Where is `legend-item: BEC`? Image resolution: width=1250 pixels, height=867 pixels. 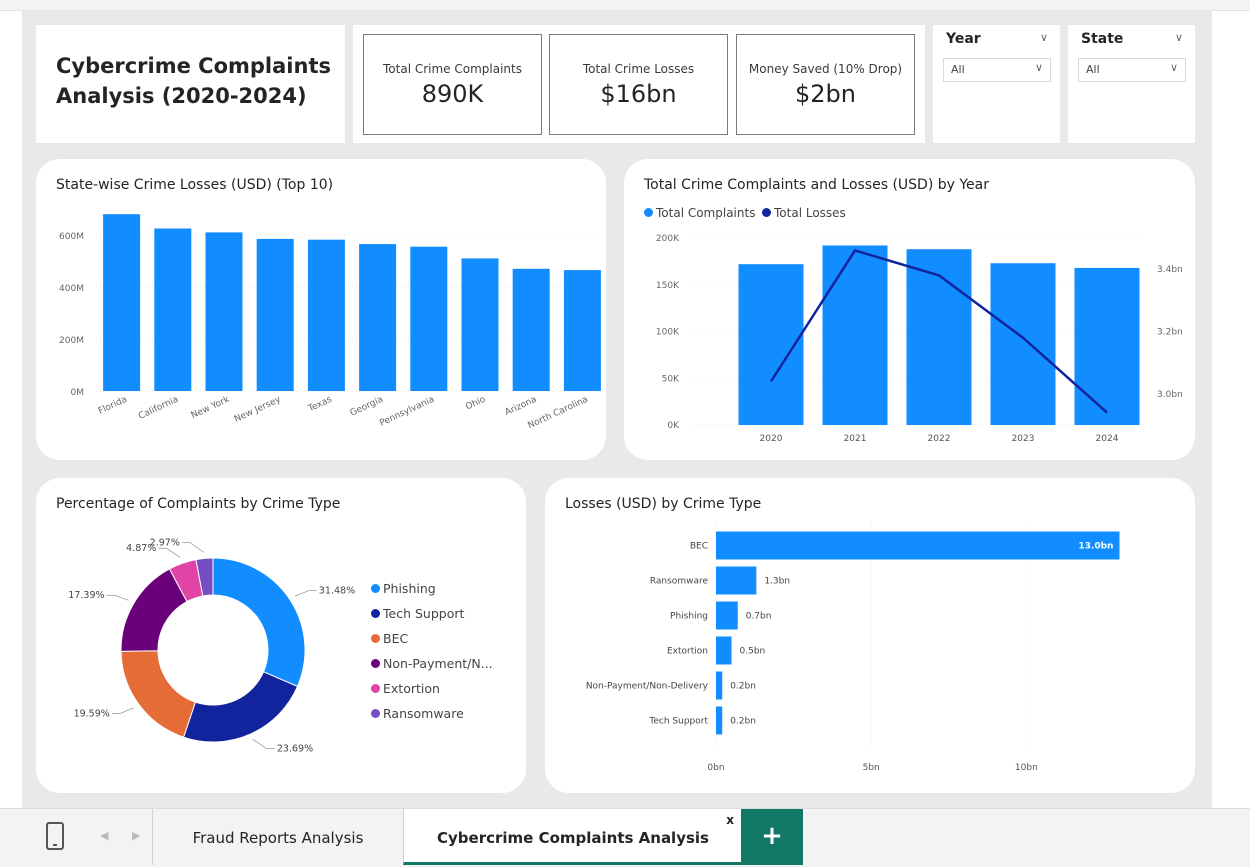
legend-item: BEC is located at coordinates (389, 638).